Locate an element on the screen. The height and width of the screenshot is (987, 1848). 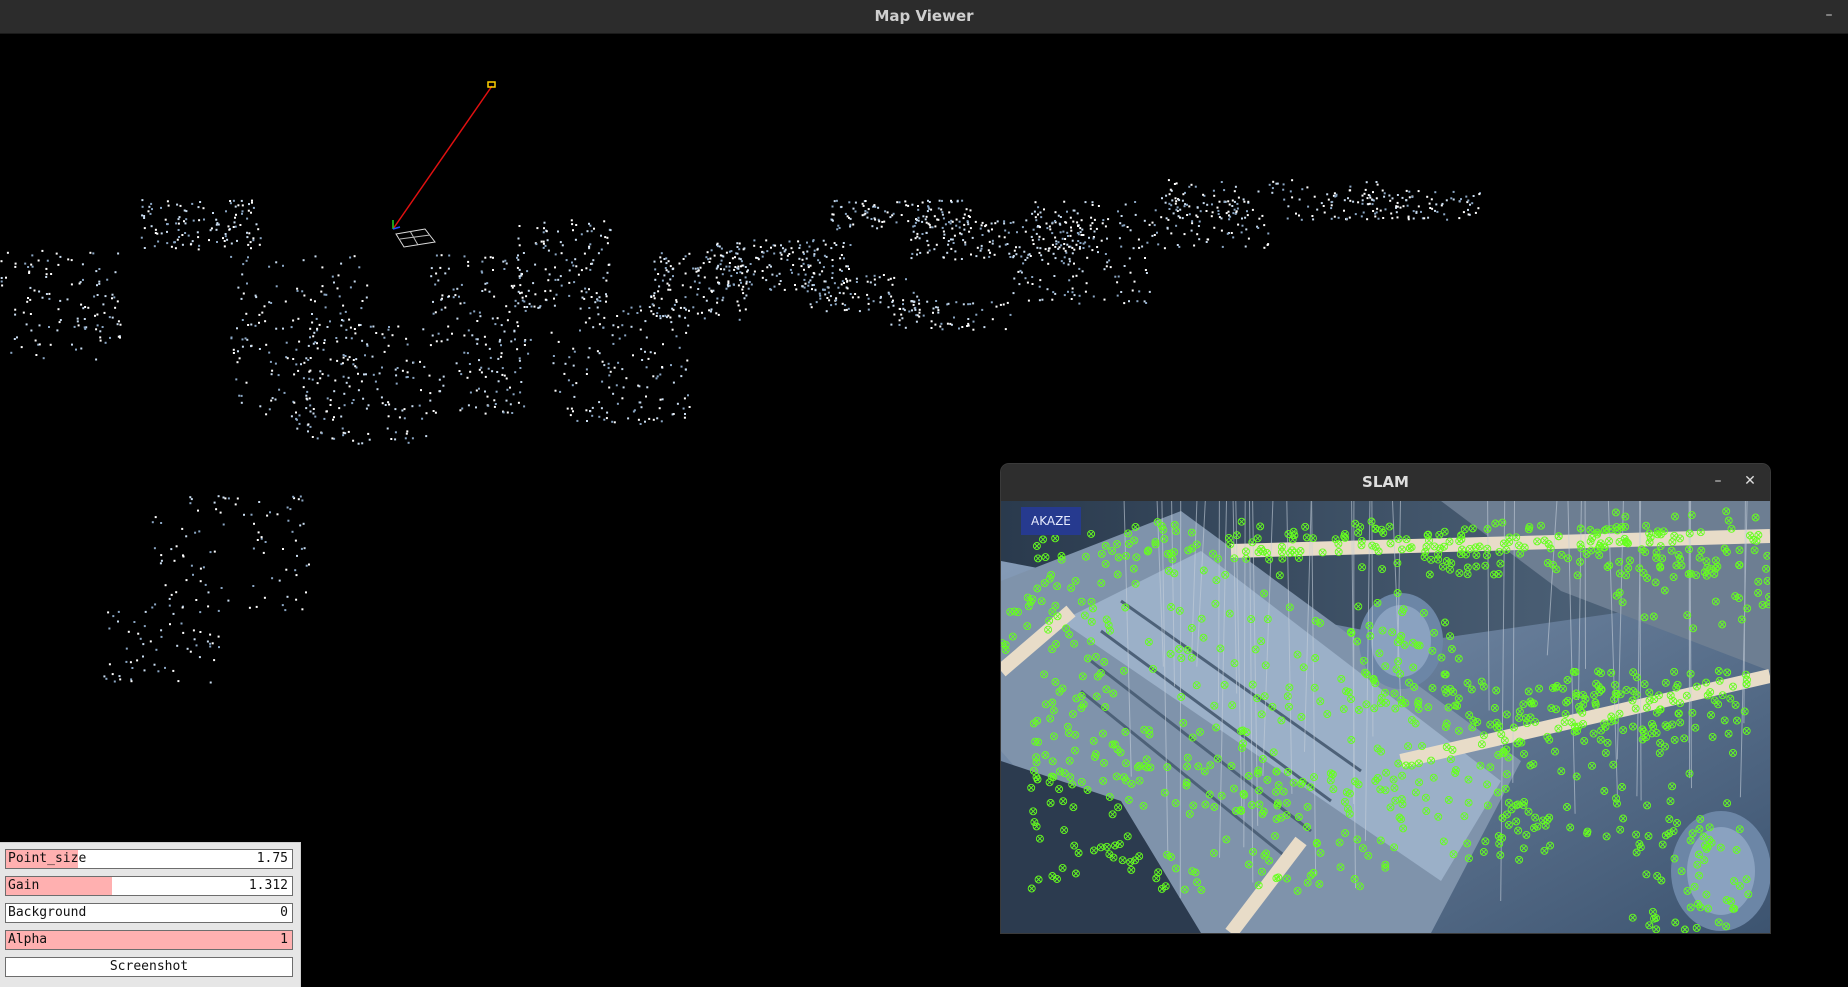
slider-fill is located at coordinates (149, 940).